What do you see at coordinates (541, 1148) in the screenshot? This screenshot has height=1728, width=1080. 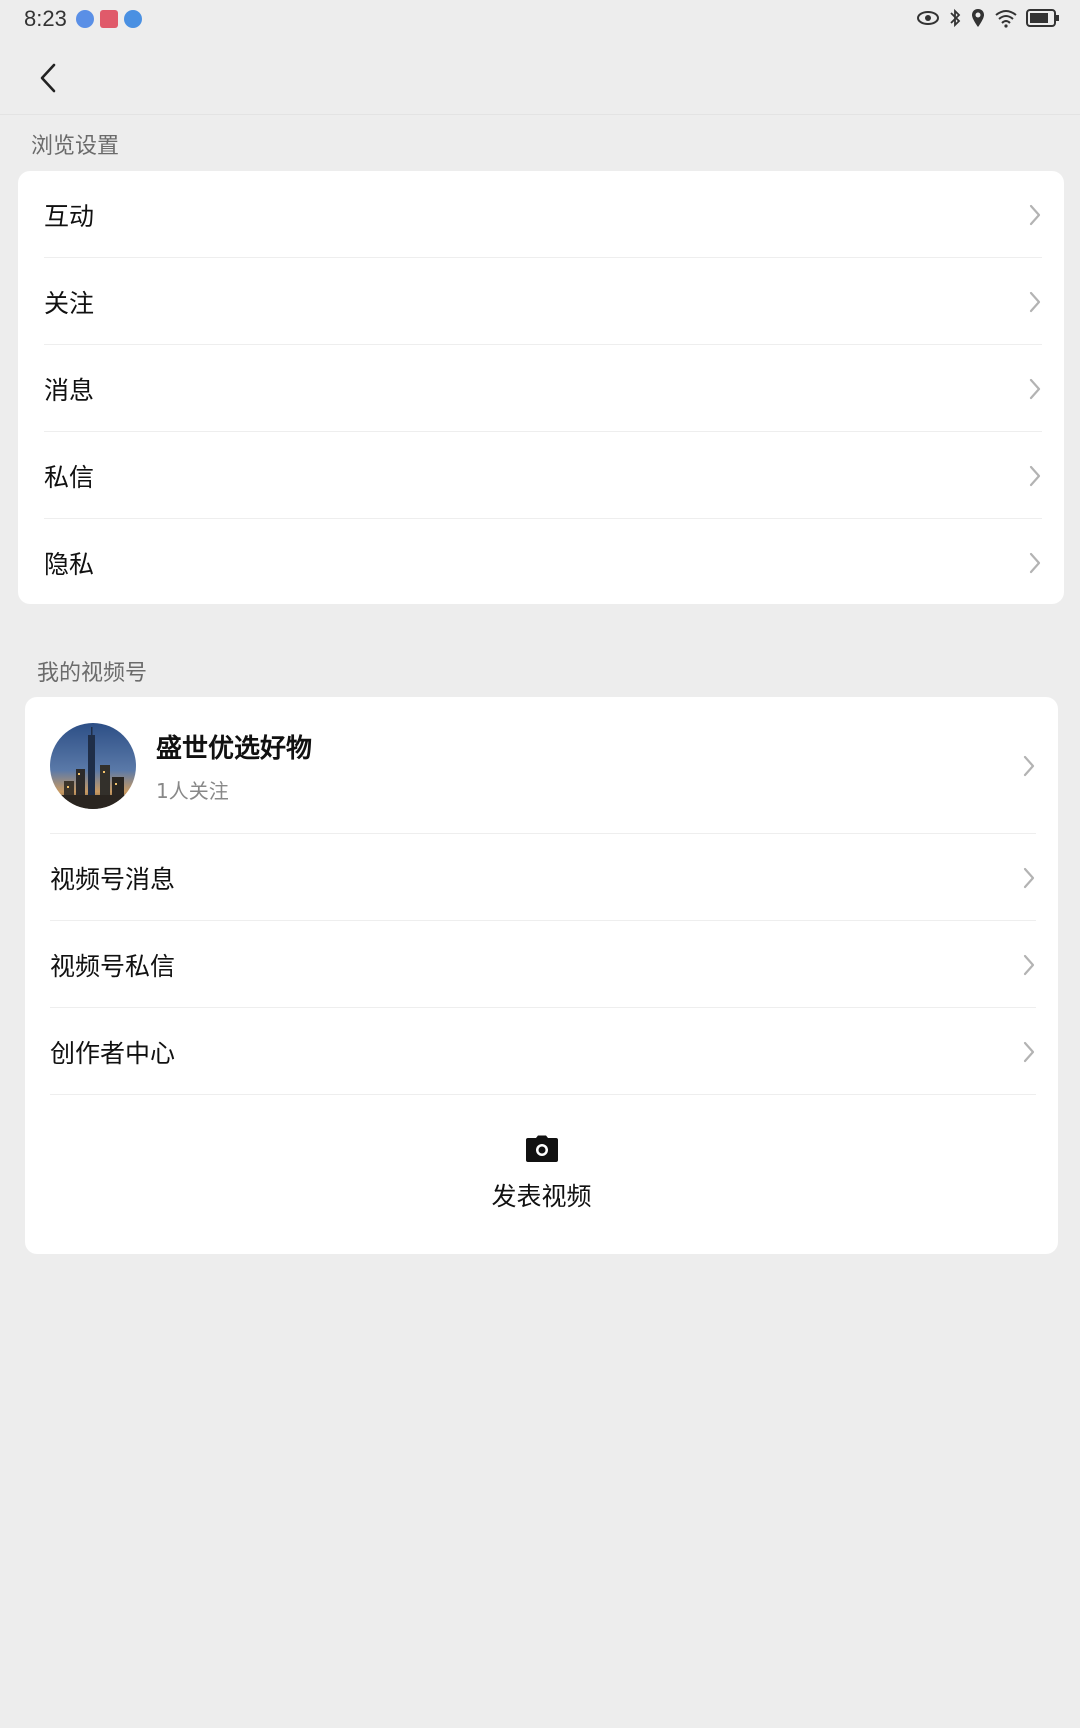 I see `camera-icon` at bounding box center [541, 1148].